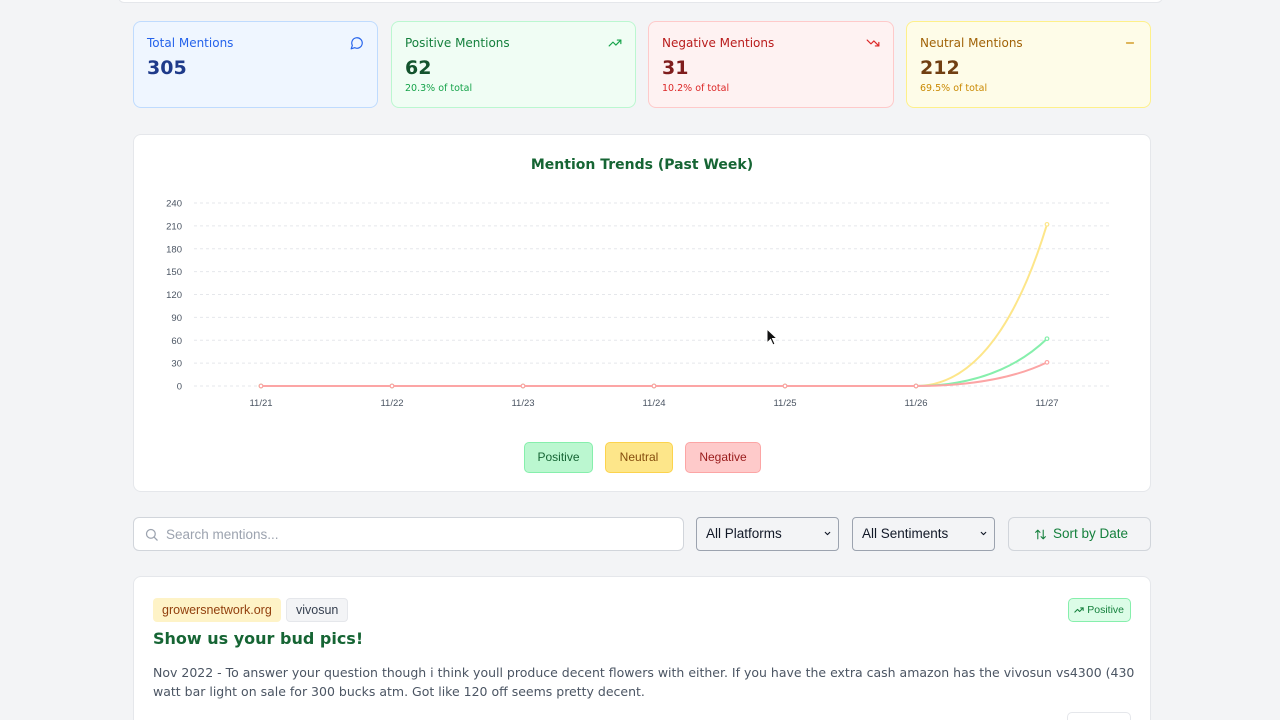  Describe the element at coordinates (176, 318) in the screenshot. I see `y-tick-label: 90` at that location.